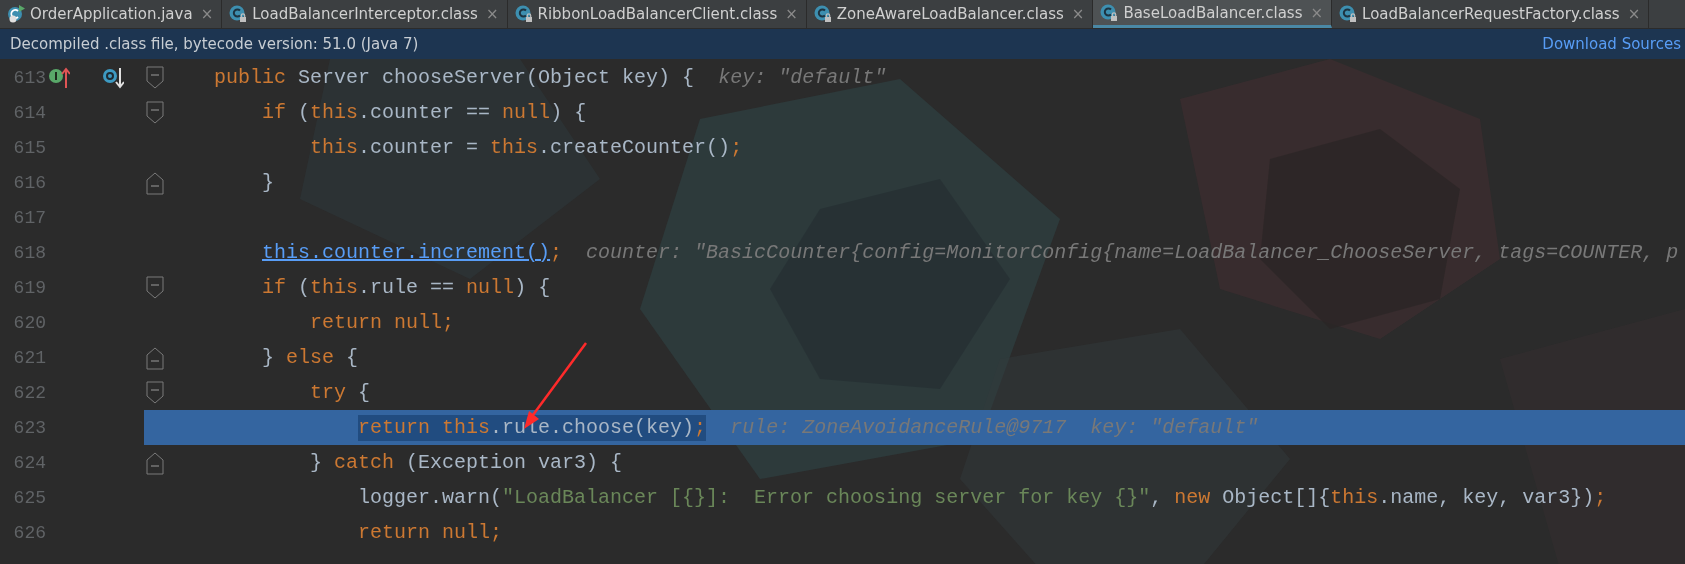  What do you see at coordinates (328, 392) in the screenshot?
I see `code-keyword: try` at bounding box center [328, 392].